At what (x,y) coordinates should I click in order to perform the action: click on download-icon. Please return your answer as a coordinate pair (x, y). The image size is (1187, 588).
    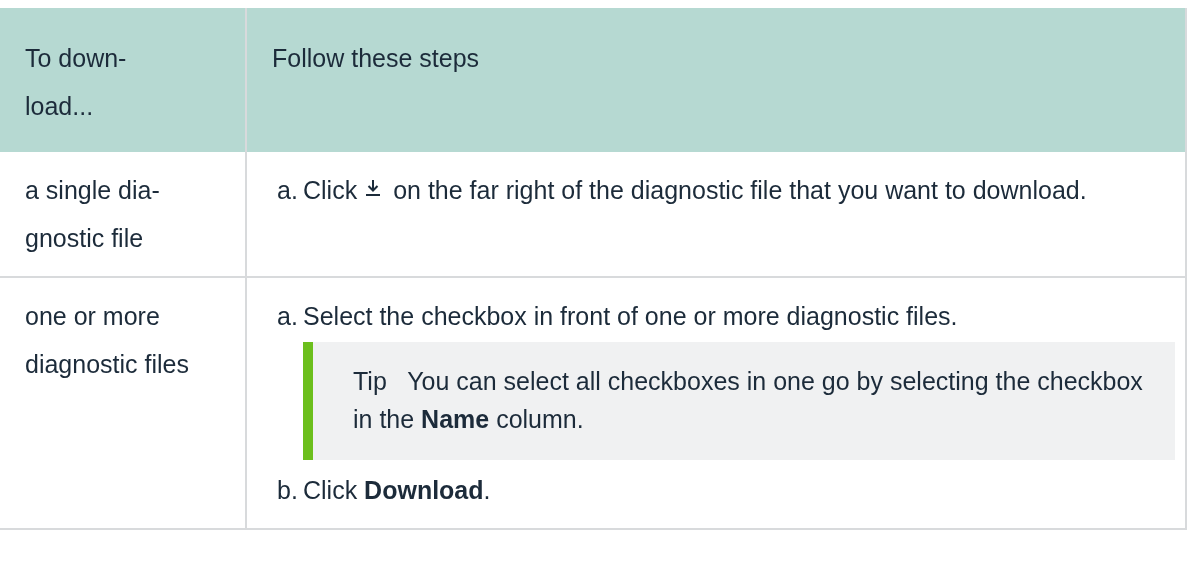
    Looking at the image, I should click on (373, 188).